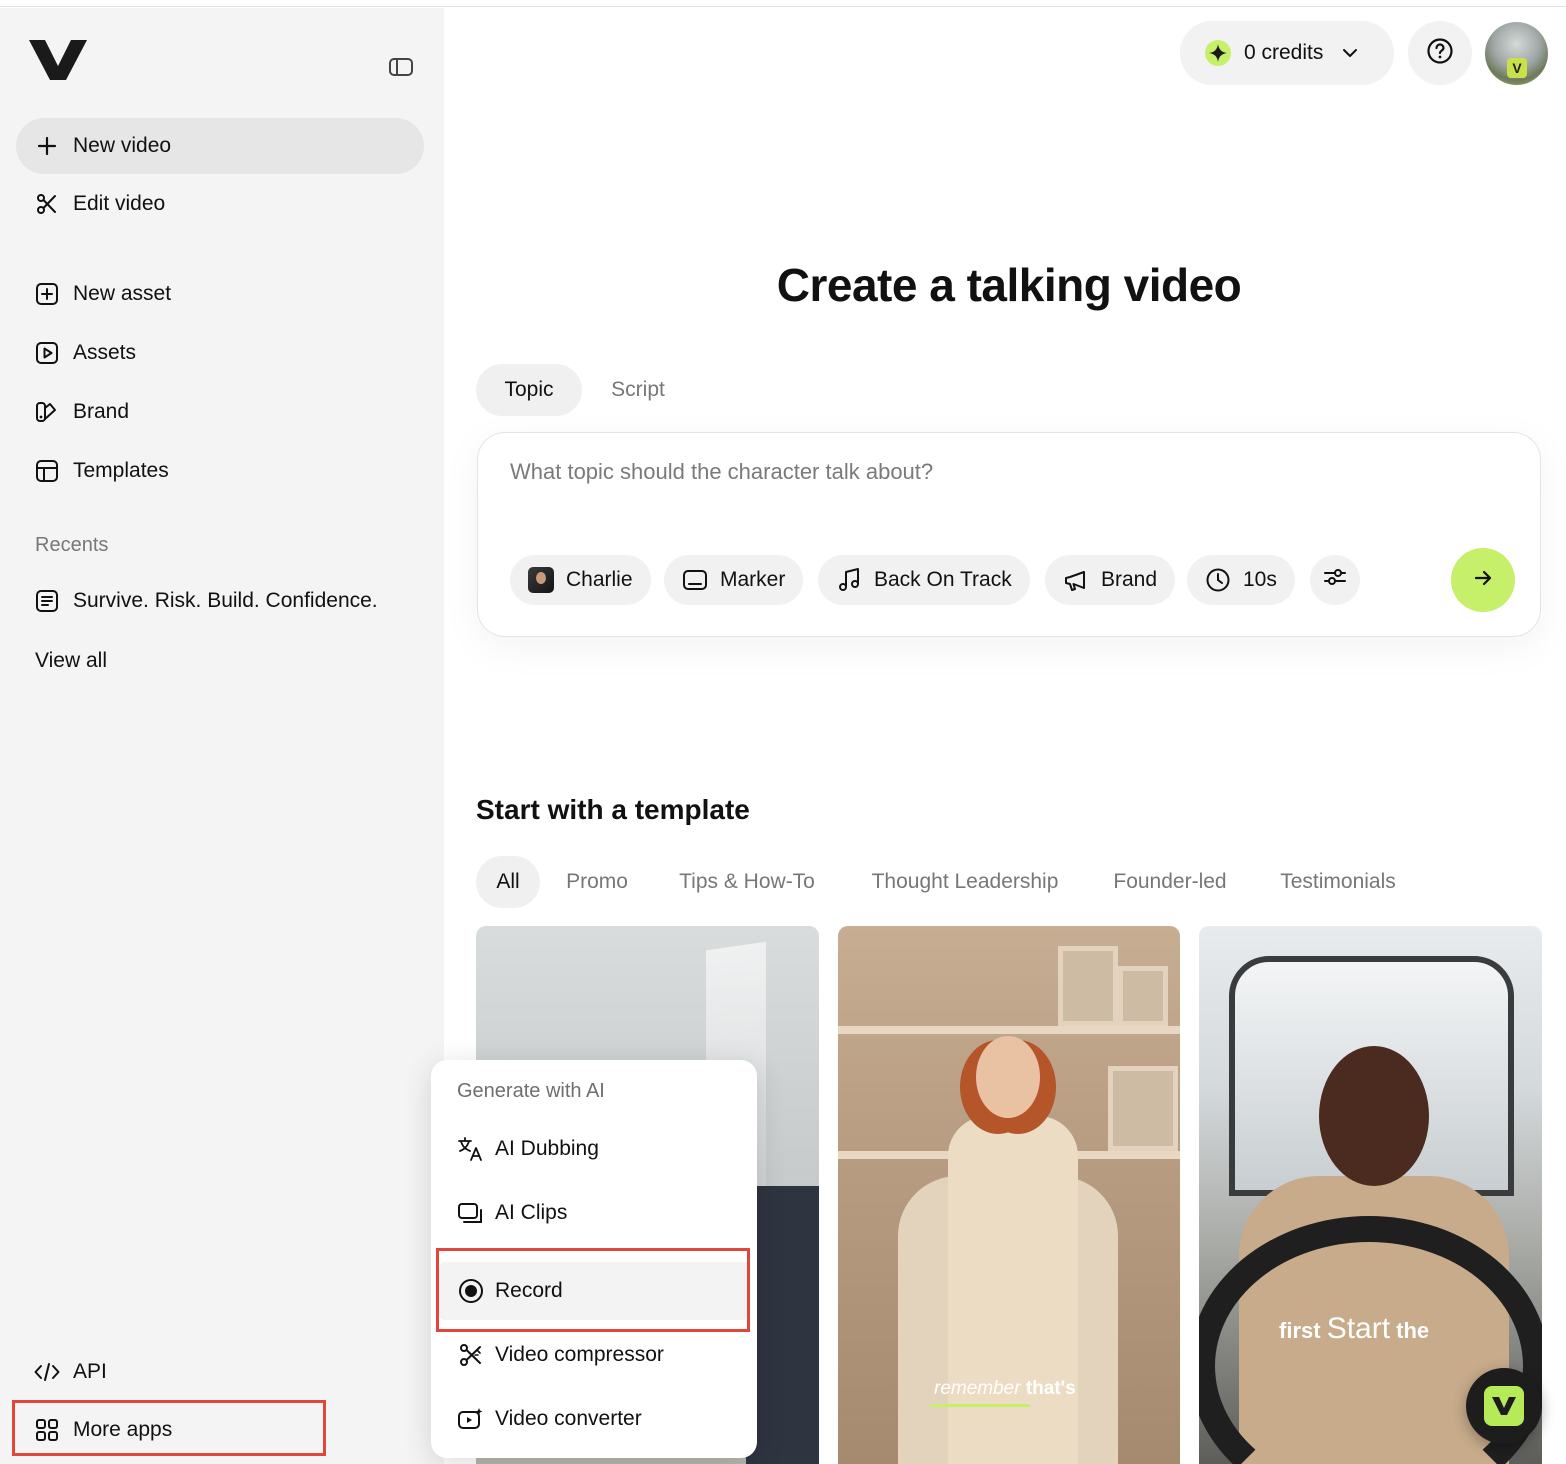 The image size is (1566, 1464). What do you see at coordinates (101, 411) in the screenshot?
I see `brand-label: Brand` at bounding box center [101, 411].